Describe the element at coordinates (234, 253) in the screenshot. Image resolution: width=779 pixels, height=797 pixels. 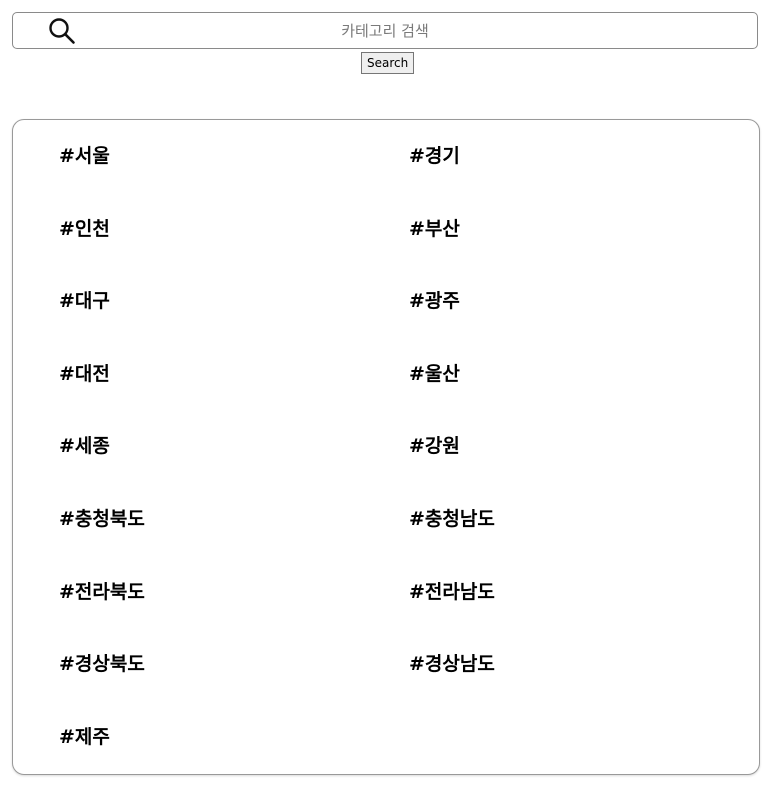
I see `category-item-incheon: #인천` at that location.